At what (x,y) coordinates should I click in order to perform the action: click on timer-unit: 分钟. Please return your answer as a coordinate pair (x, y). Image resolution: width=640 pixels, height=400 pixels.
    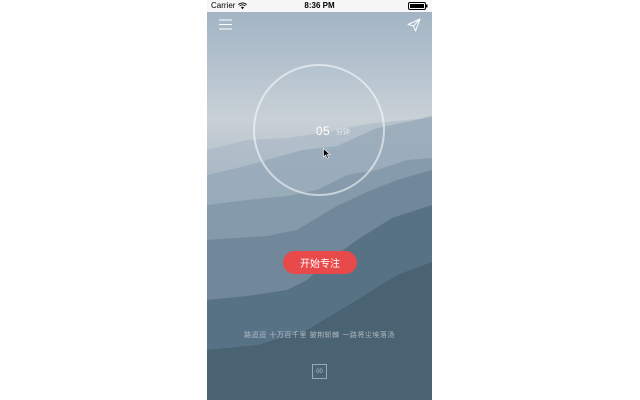
    Looking at the image, I should click on (343, 132).